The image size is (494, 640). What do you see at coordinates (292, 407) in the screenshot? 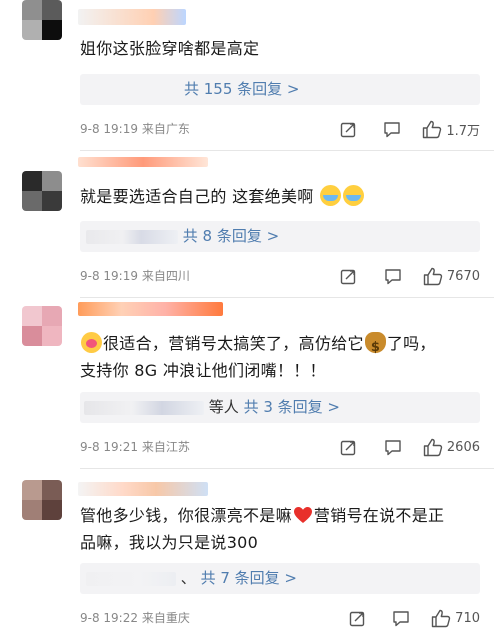
I see `reply-count-link: 共 3 条回复 >` at bounding box center [292, 407].